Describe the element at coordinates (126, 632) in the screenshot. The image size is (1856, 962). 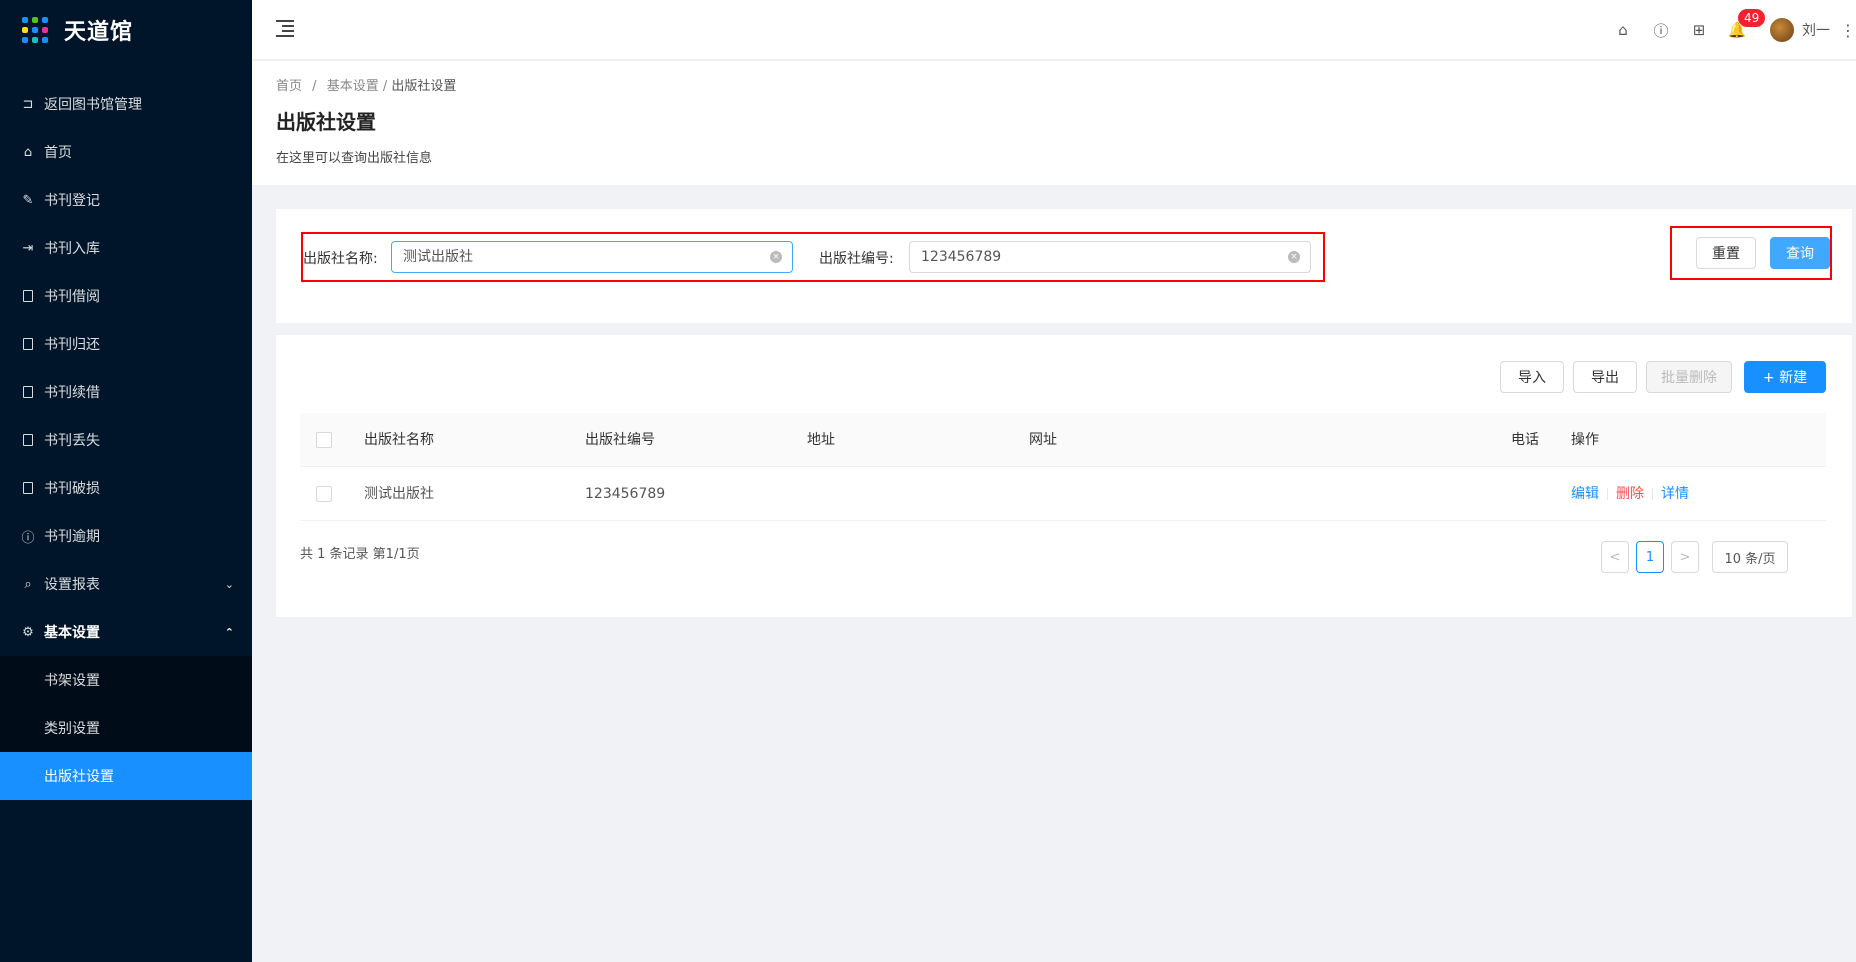
I see `sidebar-item-basic-settings: ⚙ 基本设置 ⌃` at that location.